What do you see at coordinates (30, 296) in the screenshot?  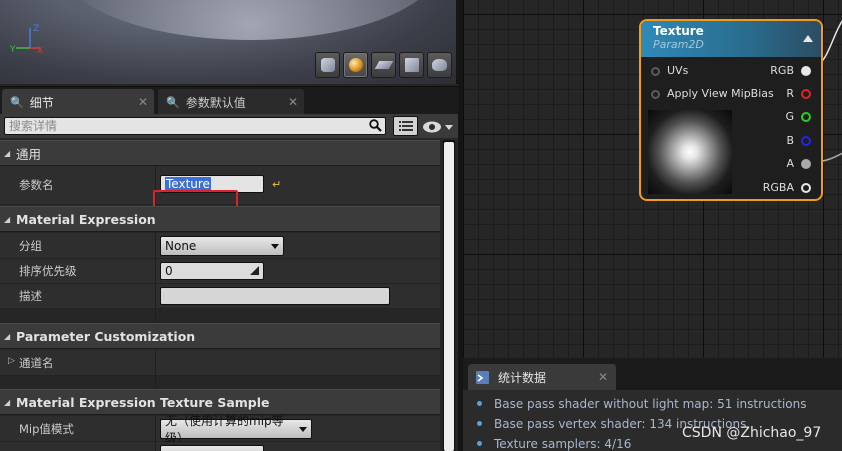 I see `description-label: 描述` at bounding box center [30, 296].